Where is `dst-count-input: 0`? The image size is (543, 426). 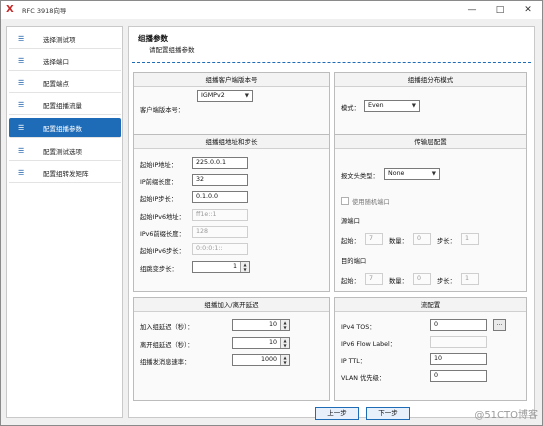 dst-count-input: 0 is located at coordinates (422, 279).